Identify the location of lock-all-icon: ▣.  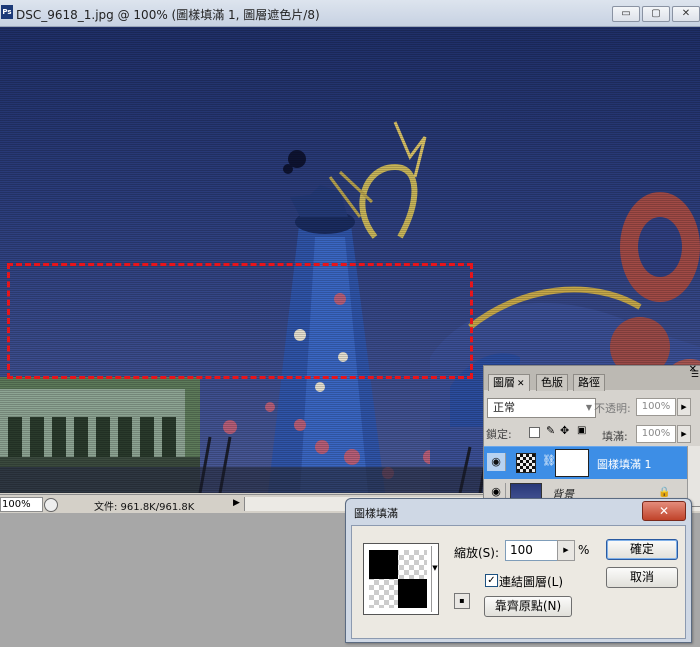
(581, 430).